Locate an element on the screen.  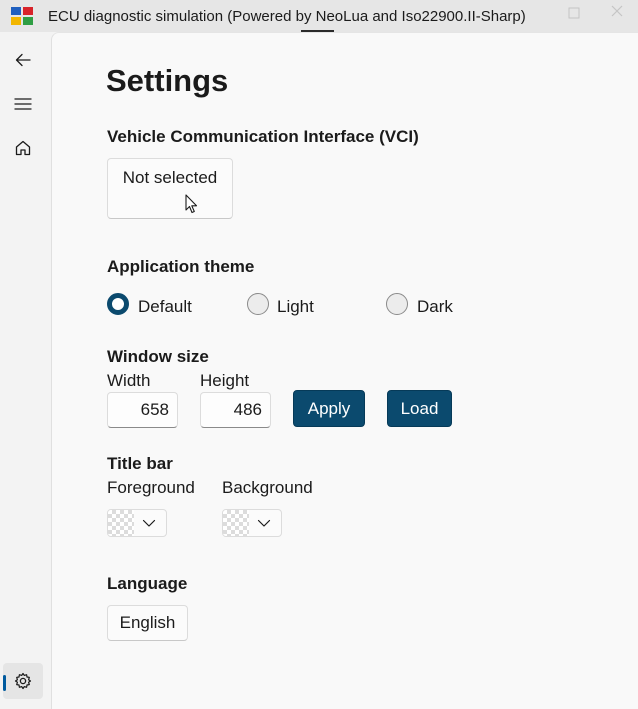
foreground-label: Foreground is located at coordinates (151, 487).